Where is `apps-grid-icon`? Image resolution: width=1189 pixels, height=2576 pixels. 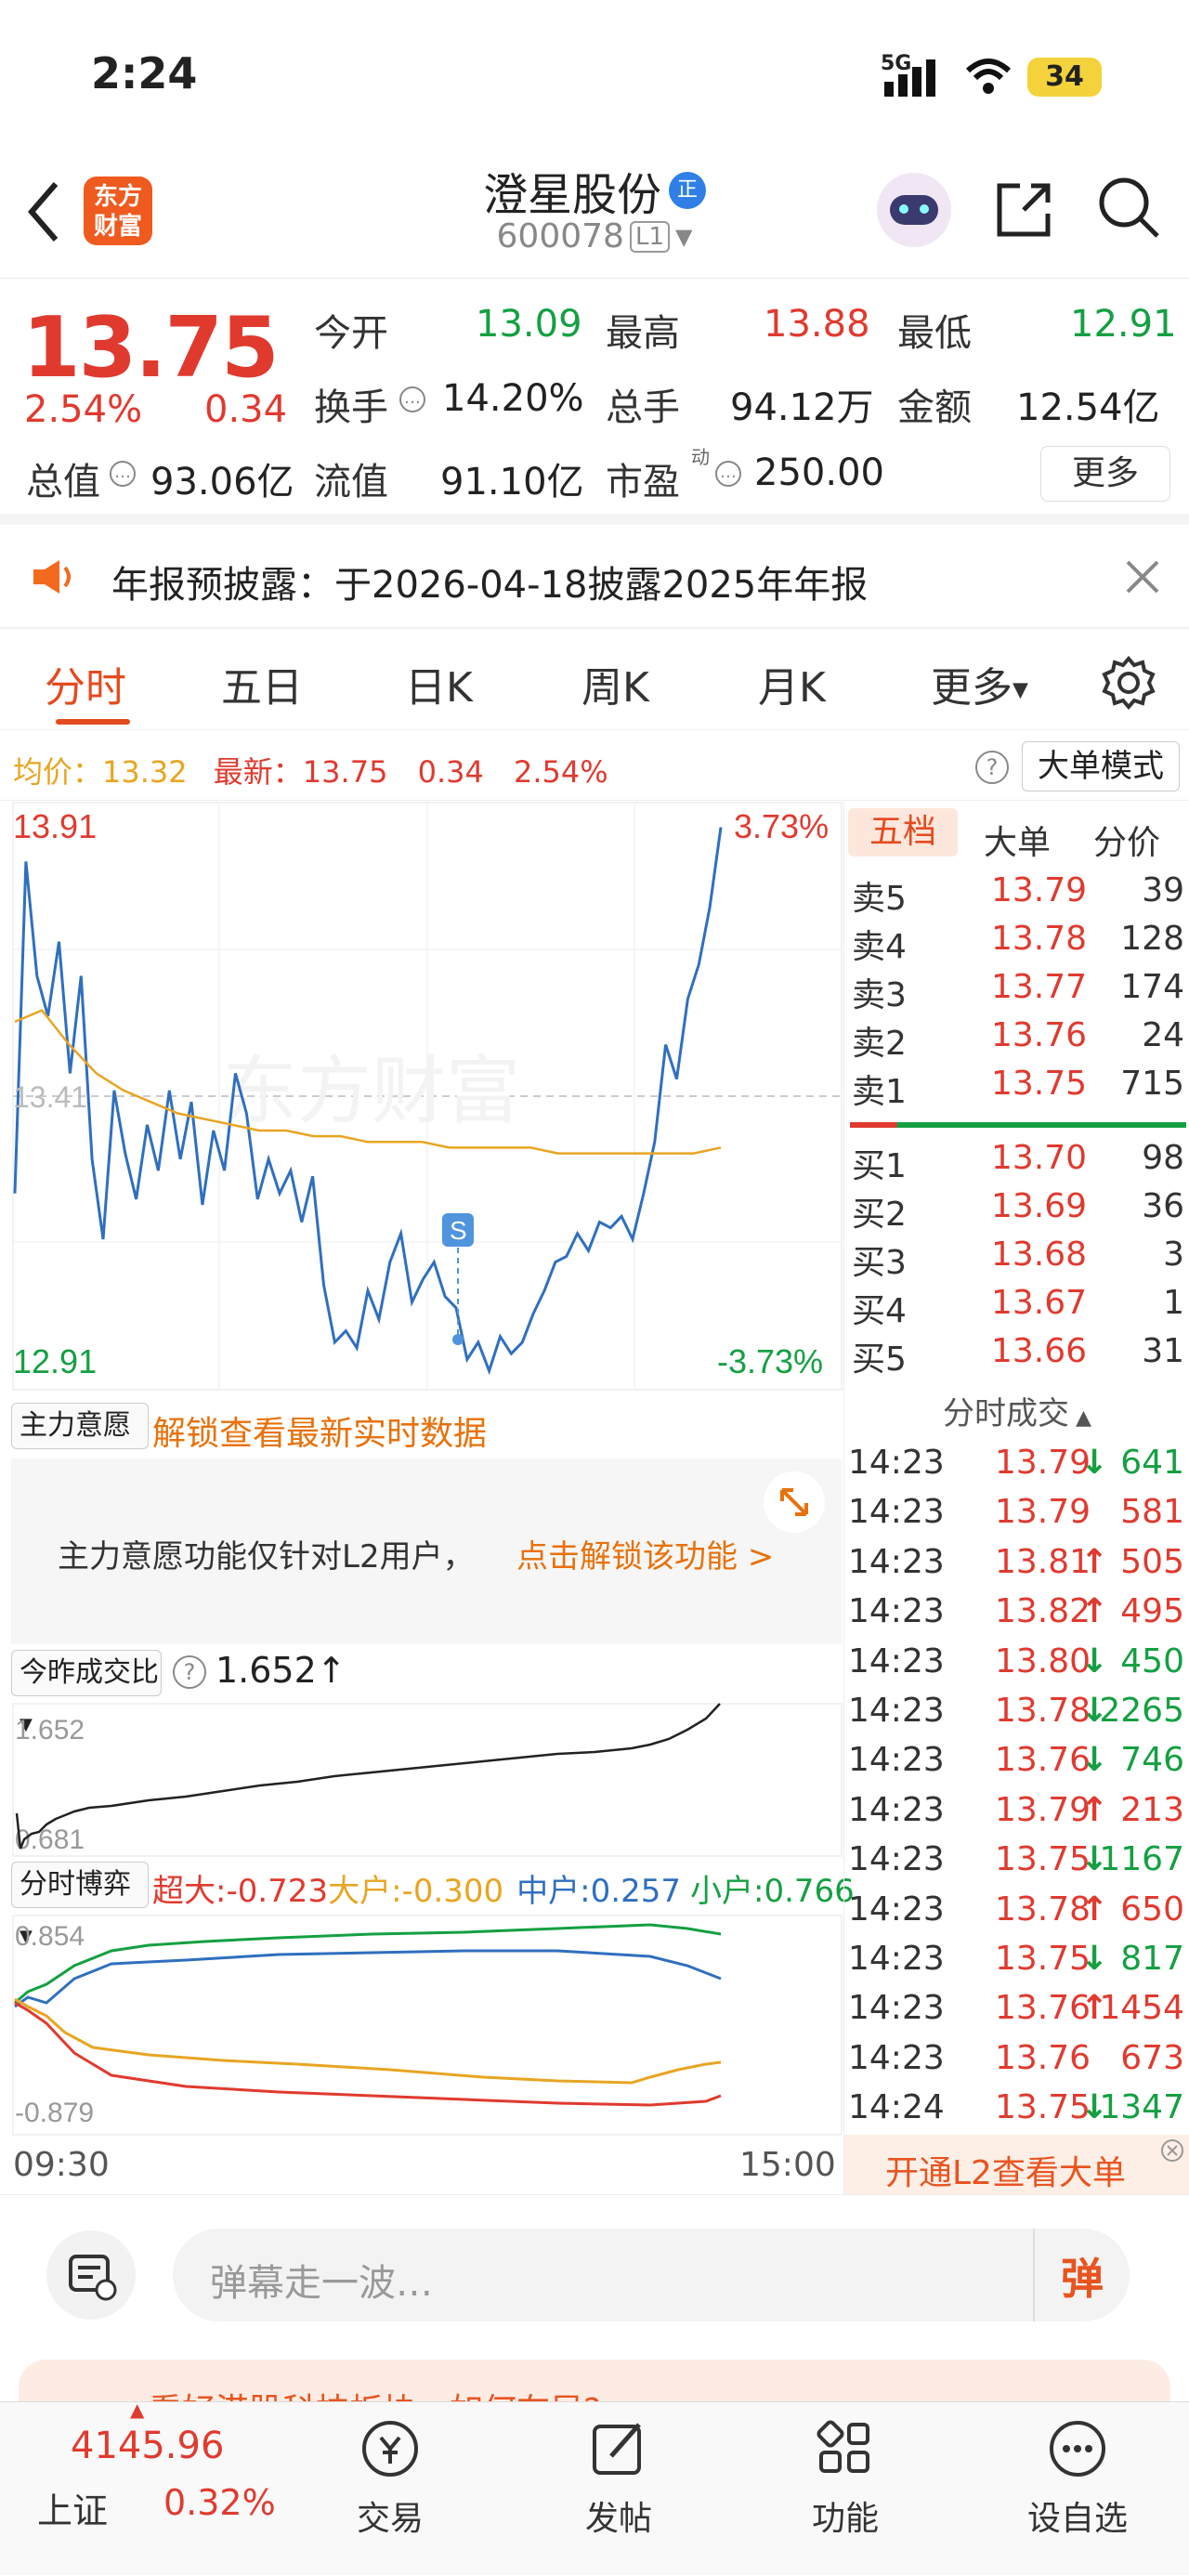 apps-grid-icon is located at coordinates (843, 2447).